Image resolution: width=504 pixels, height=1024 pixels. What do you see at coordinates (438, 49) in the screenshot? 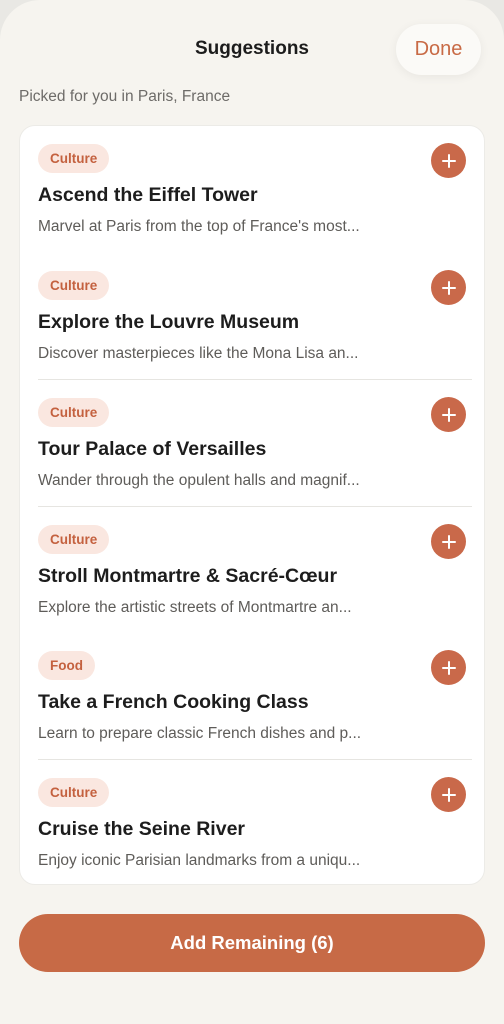
I see `done-button: Done` at bounding box center [438, 49].